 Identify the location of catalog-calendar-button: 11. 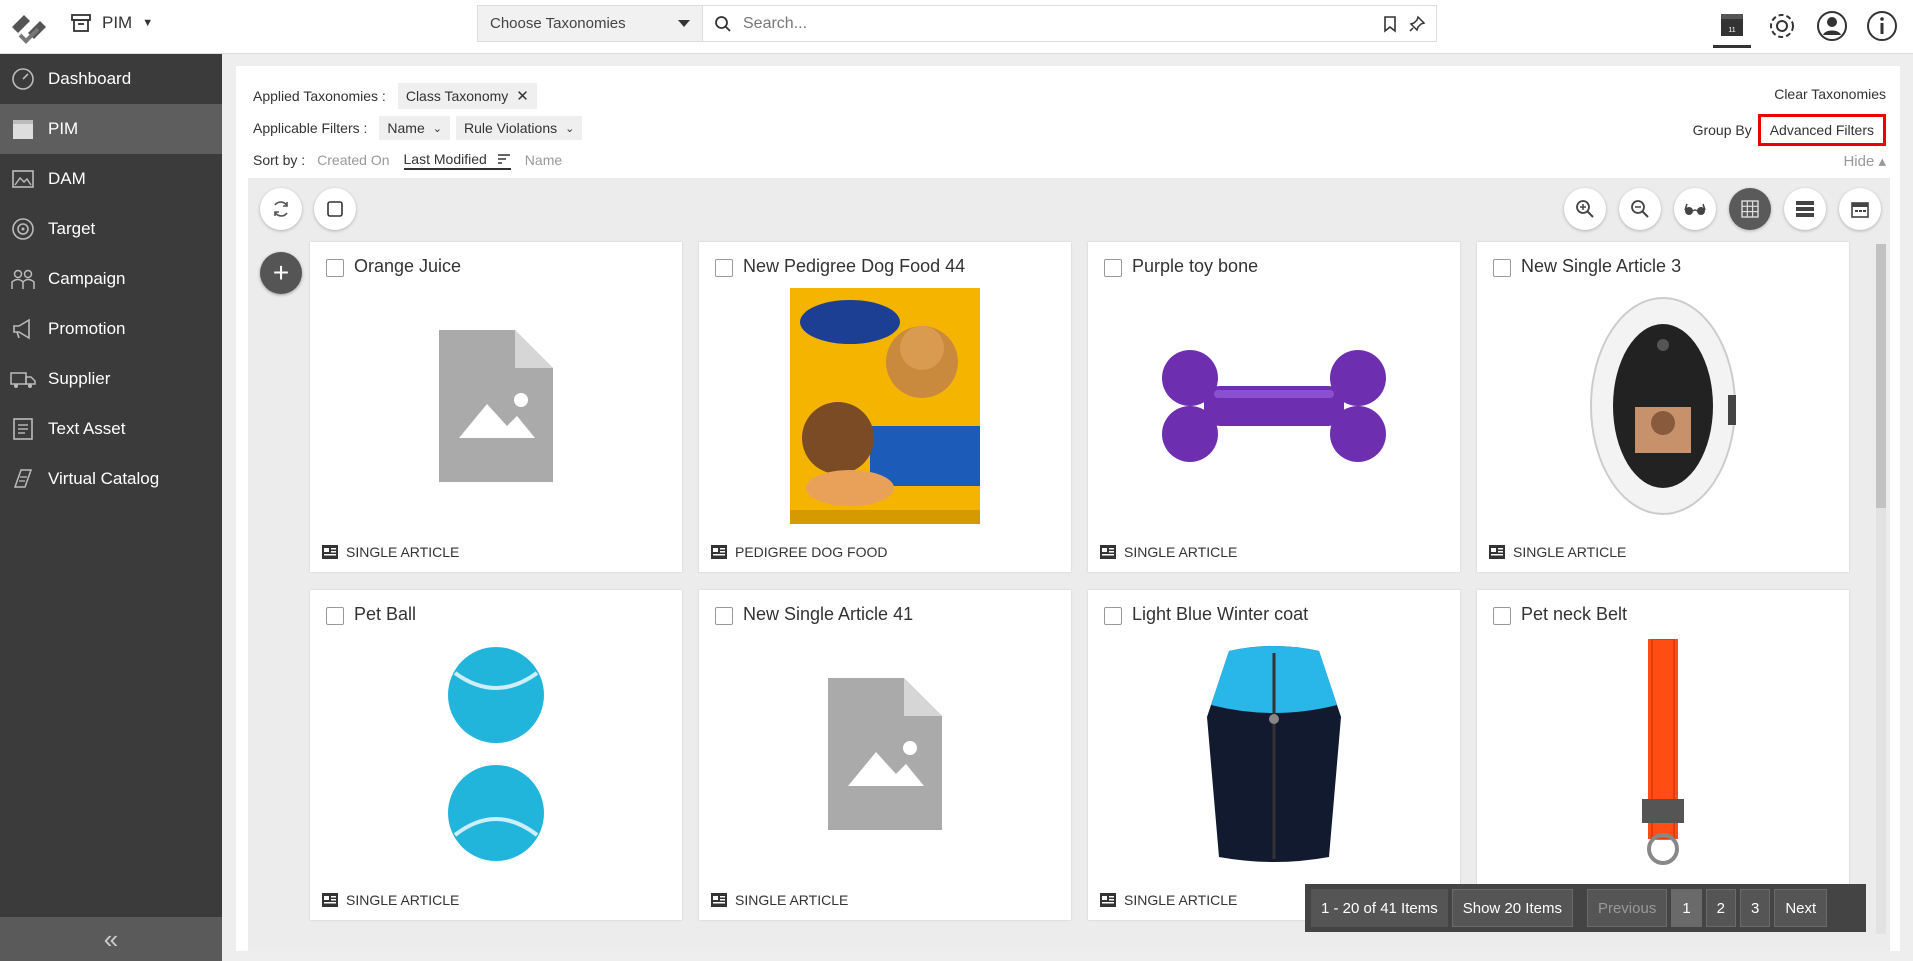
(1732, 26).